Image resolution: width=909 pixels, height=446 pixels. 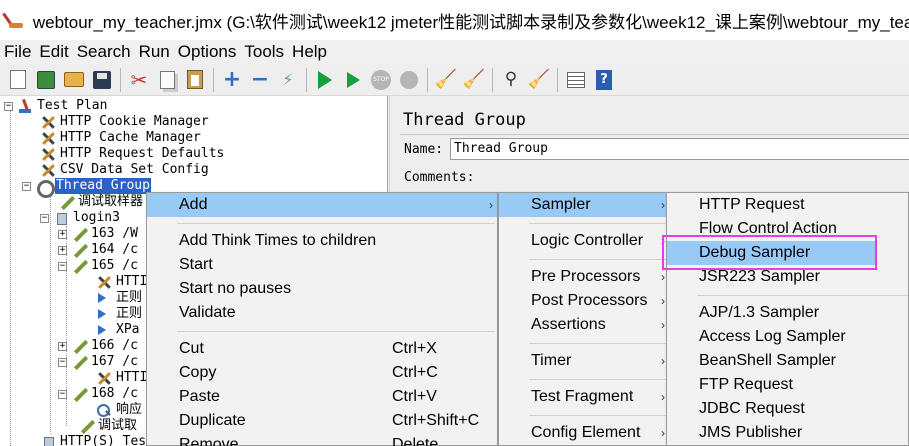 What do you see at coordinates (584, 205) in the screenshot?
I see `menu-item-sampler: Sampler ›` at bounding box center [584, 205].